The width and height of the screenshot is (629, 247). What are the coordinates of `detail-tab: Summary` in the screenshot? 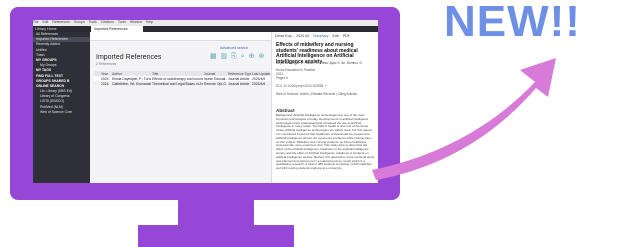 It's located at (320, 36).